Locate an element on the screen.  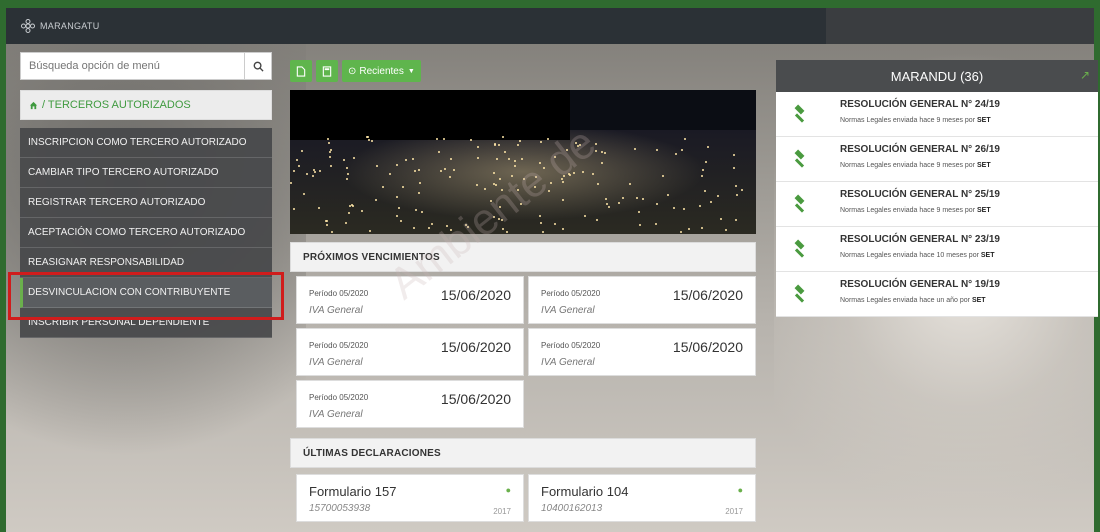
marandu-item-title: RESOLUCIÓN GENERAL N° 26/19 is located at coordinates (920, 149).